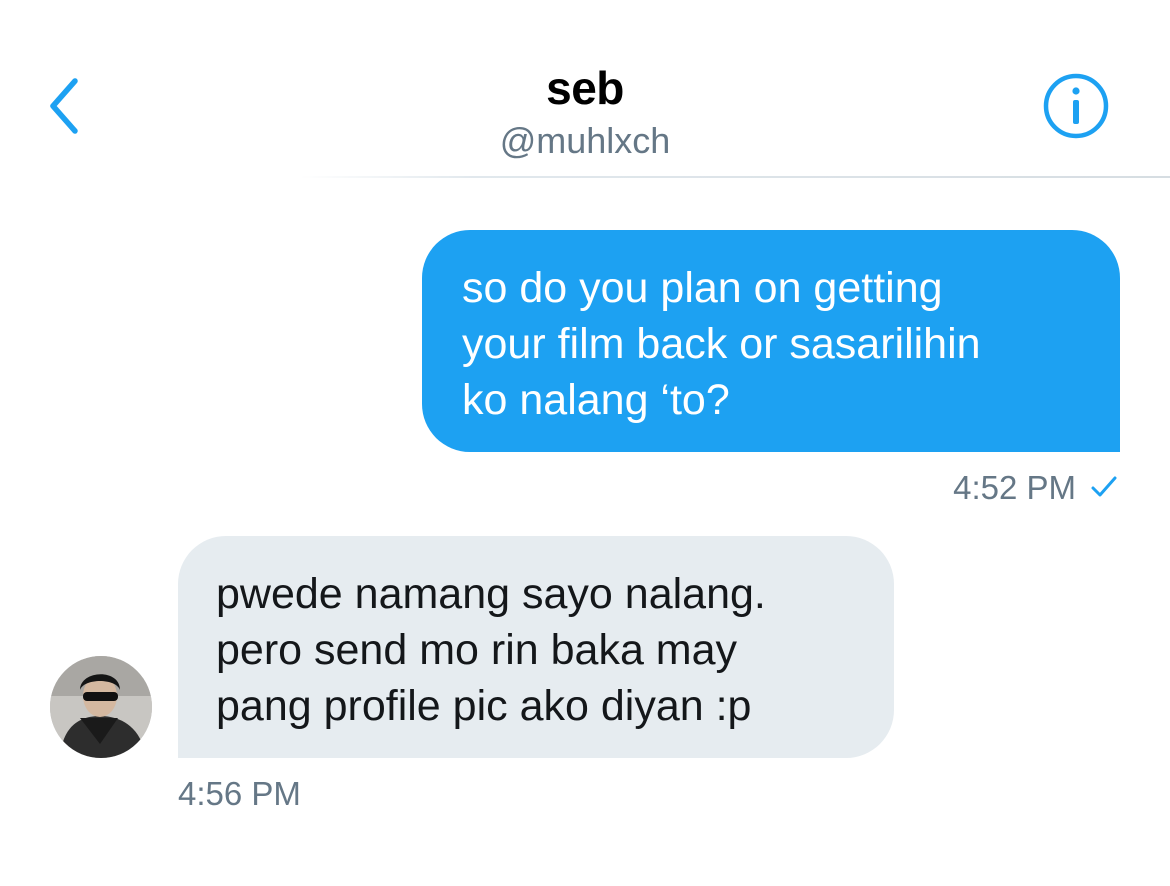  I want to click on incoming-message-meta: 4:56 PM, so click(239, 794).